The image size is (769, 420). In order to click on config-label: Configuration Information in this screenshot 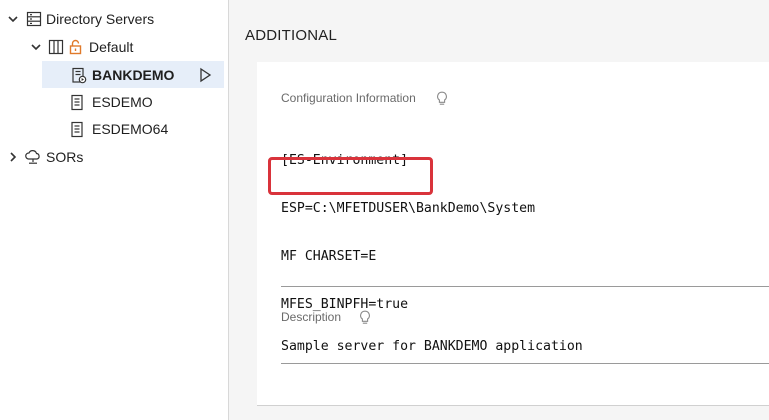, I will do `click(348, 98)`.